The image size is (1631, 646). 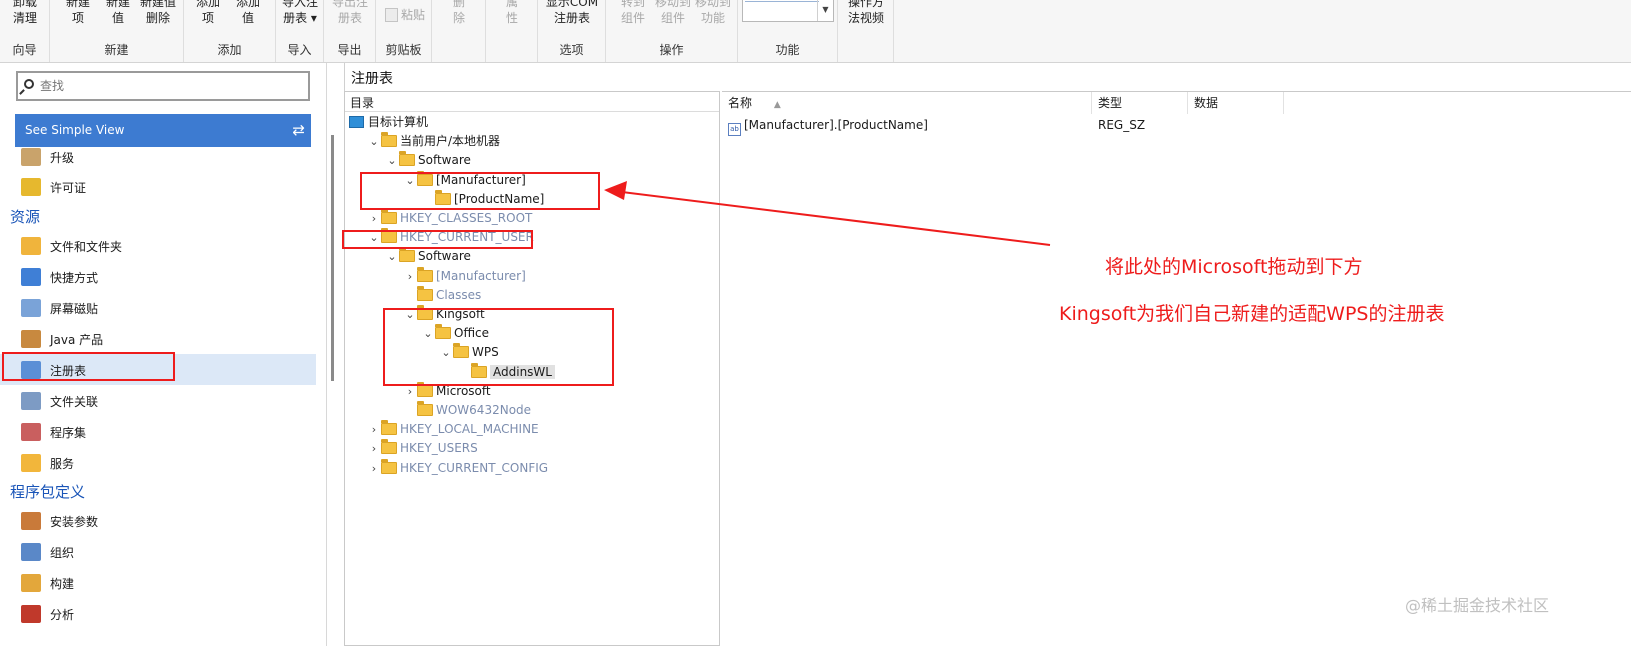 What do you see at coordinates (332, 258) in the screenshot?
I see `left-scrollbar` at bounding box center [332, 258].